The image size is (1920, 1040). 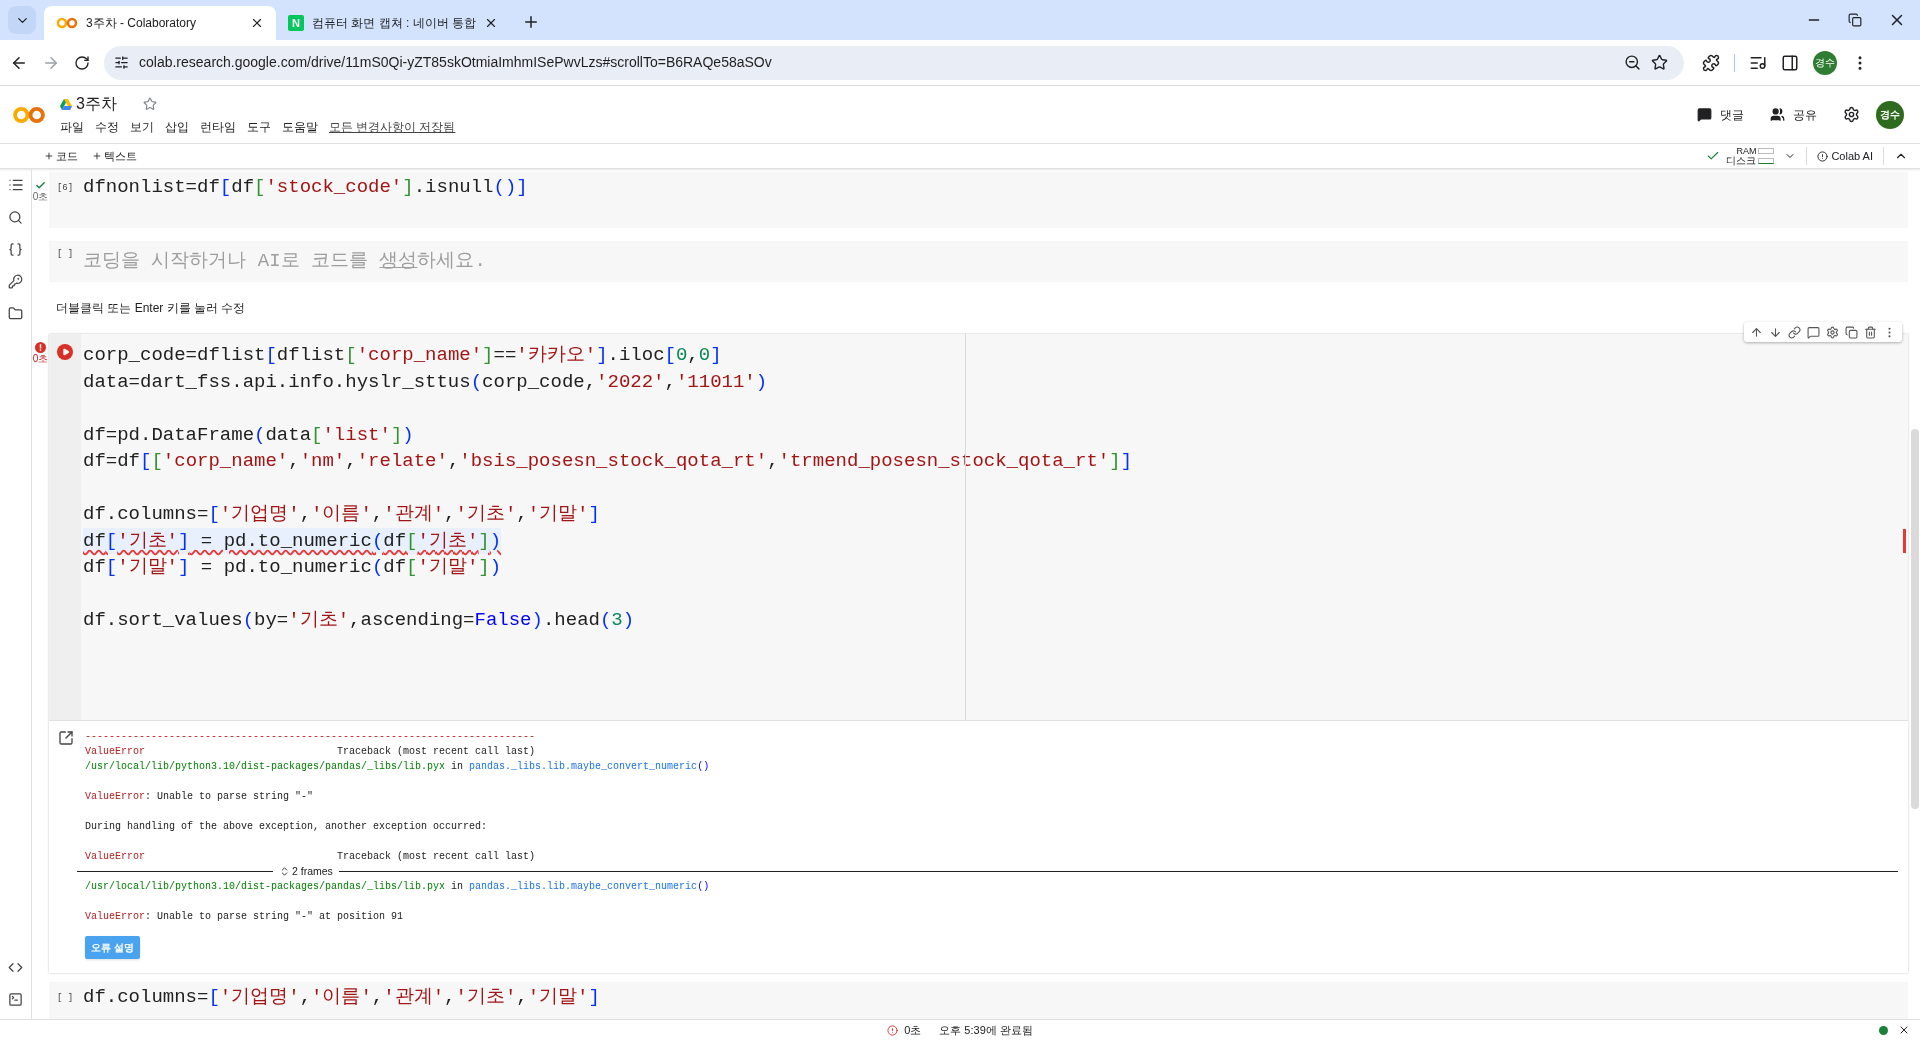 I want to click on empty-cell-placeholder: 코딩을 시작하거나 AI로 코드를 생성하세요., so click(x=284, y=262).